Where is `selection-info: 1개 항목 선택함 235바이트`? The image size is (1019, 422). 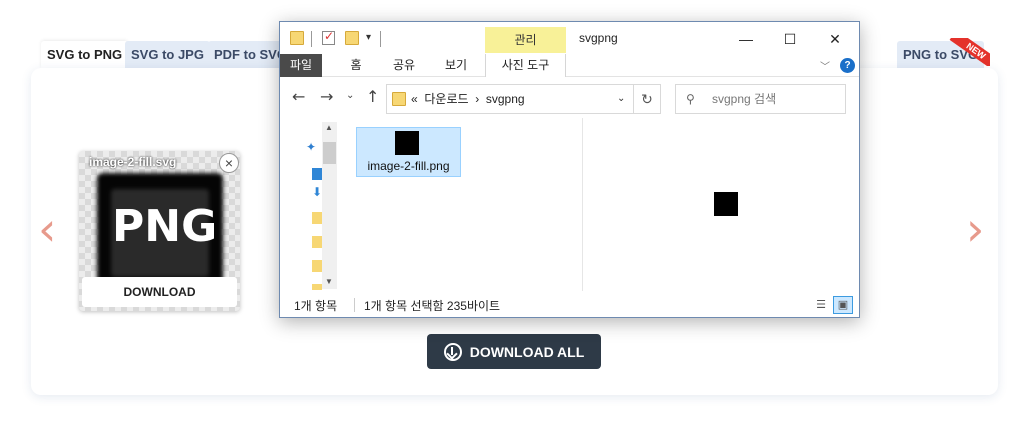 selection-info: 1개 항목 선택함 235바이트 is located at coordinates (432, 306).